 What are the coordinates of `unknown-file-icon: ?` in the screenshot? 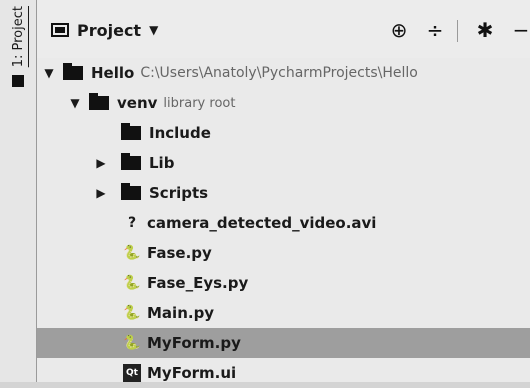 It's located at (132, 223).